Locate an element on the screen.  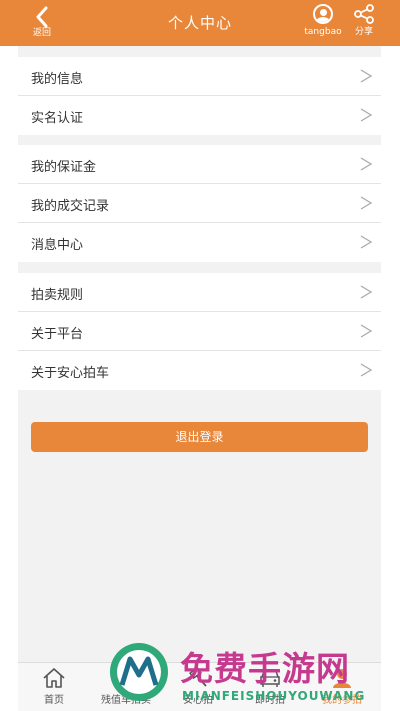
menu-group-account: 我的信息 实名认证 is located at coordinates (199, 96).